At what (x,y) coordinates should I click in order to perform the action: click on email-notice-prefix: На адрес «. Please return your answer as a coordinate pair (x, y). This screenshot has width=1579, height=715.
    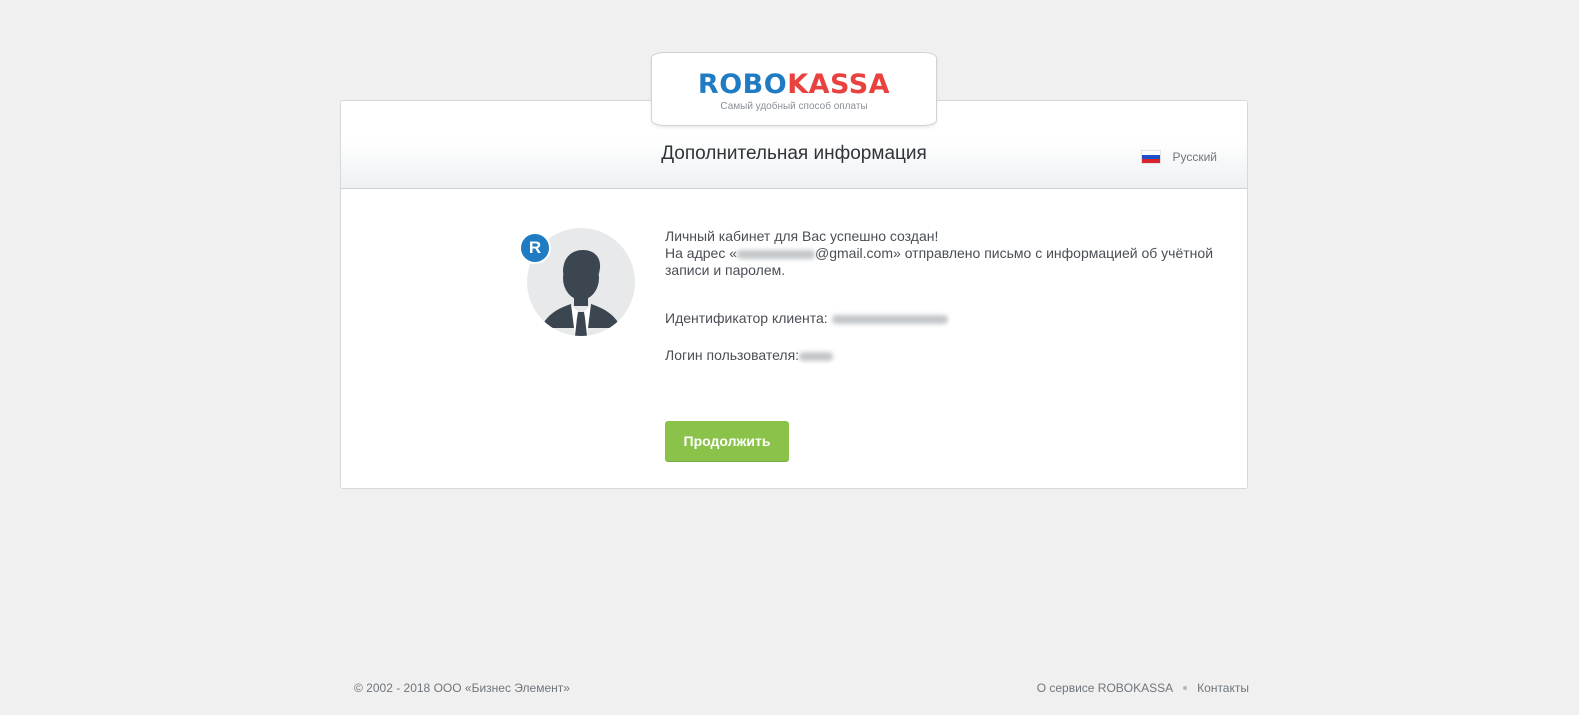
    Looking at the image, I should click on (701, 253).